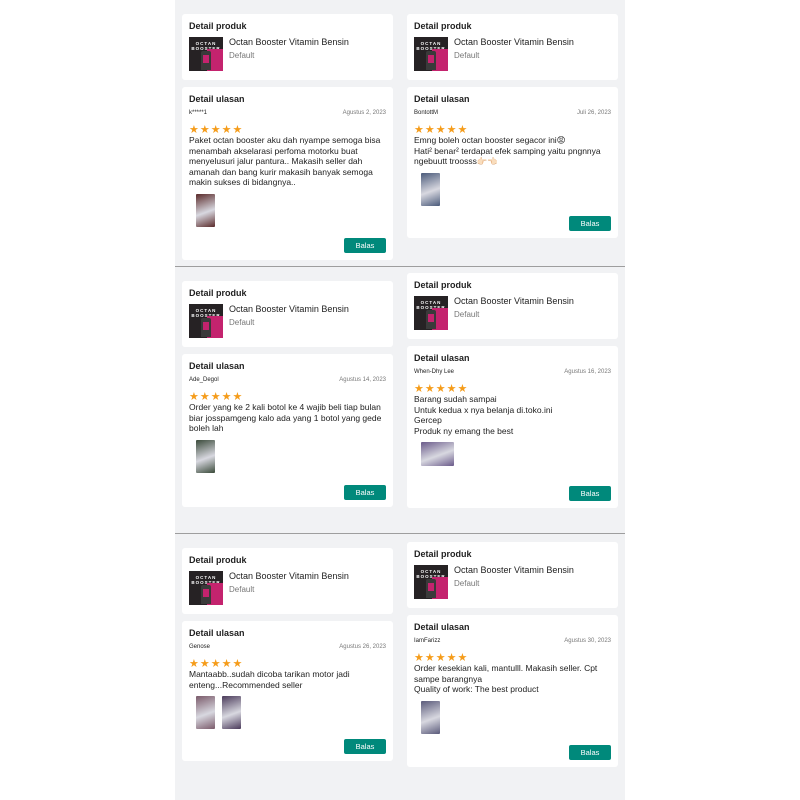  What do you see at coordinates (587, 372) in the screenshot?
I see `review-date: Agustus 16, 2023` at bounding box center [587, 372].